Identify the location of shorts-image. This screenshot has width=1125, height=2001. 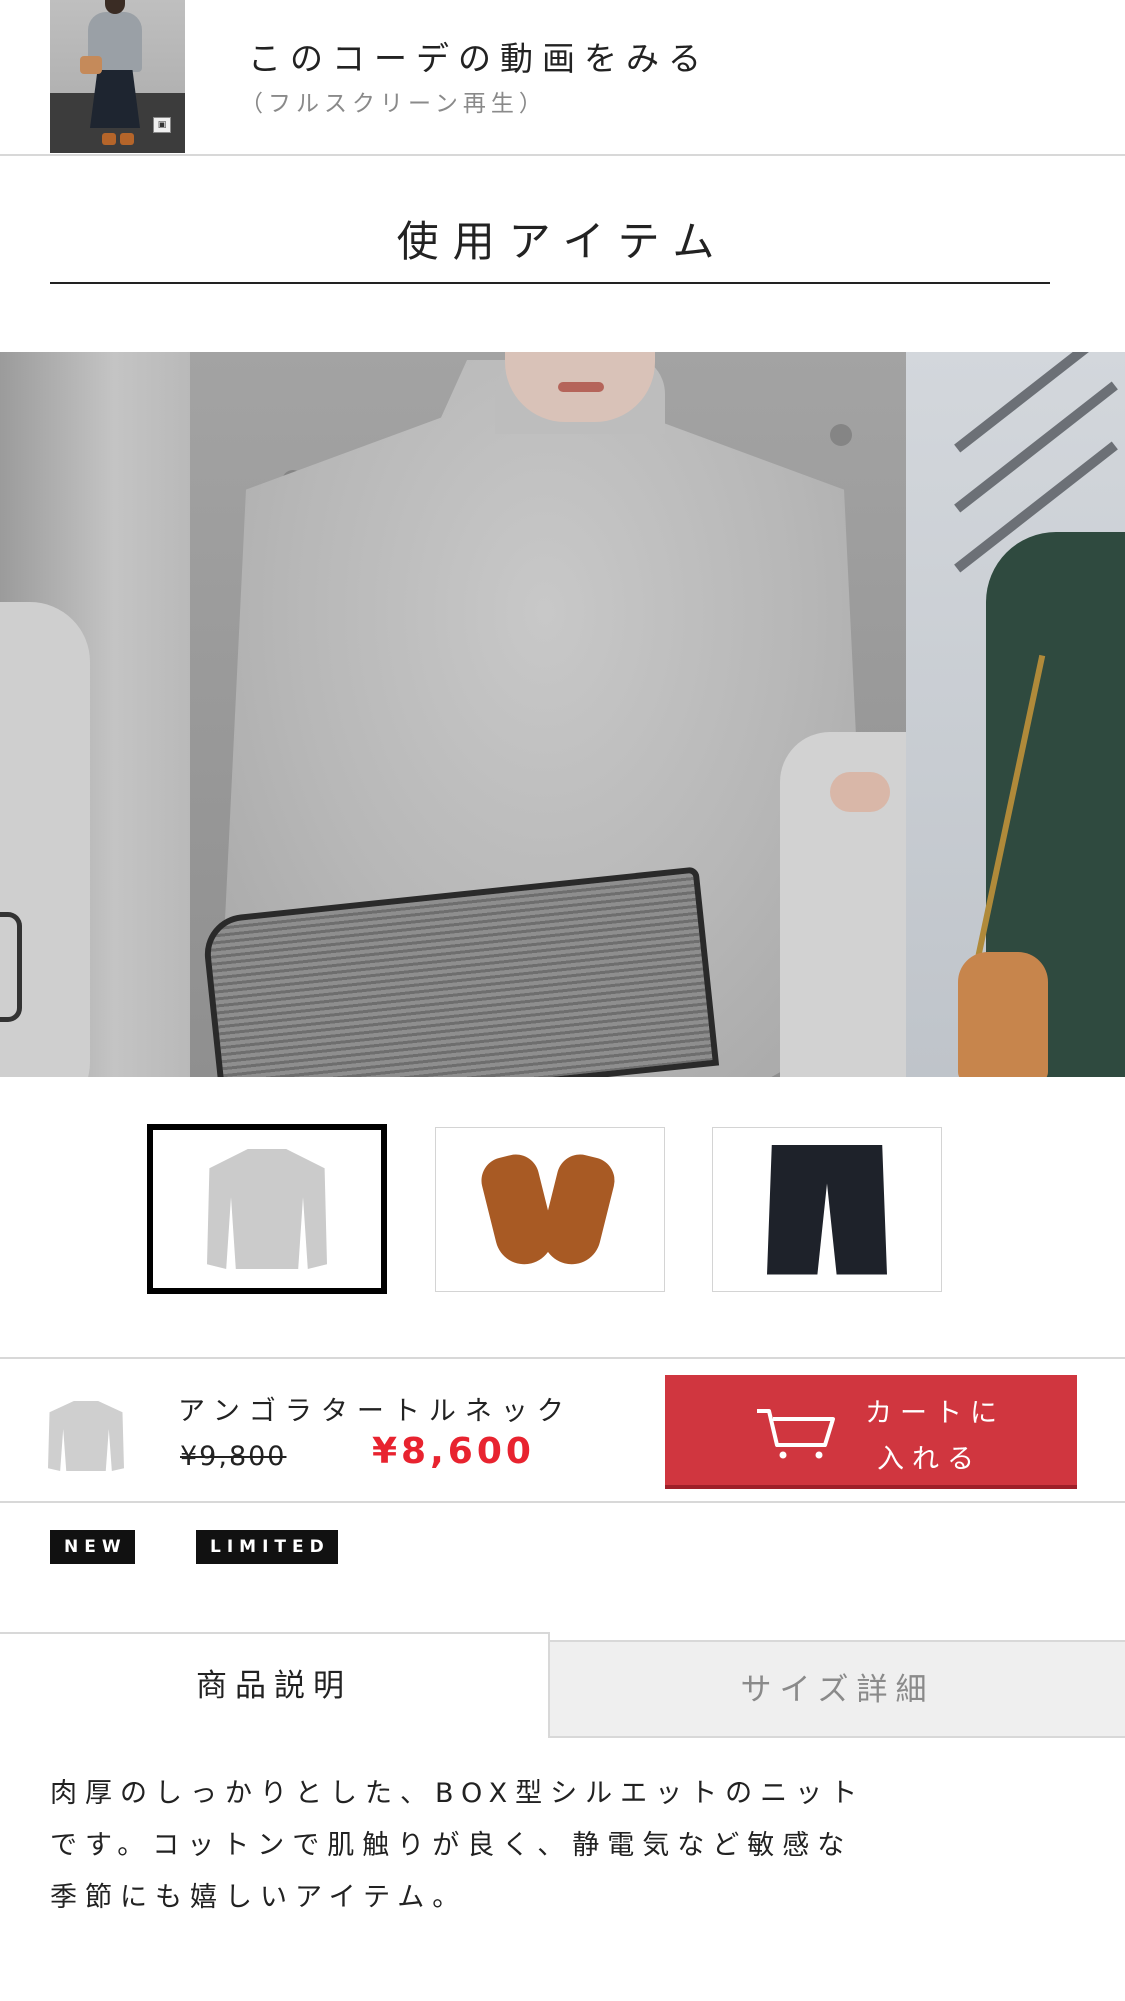
(827, 1209).